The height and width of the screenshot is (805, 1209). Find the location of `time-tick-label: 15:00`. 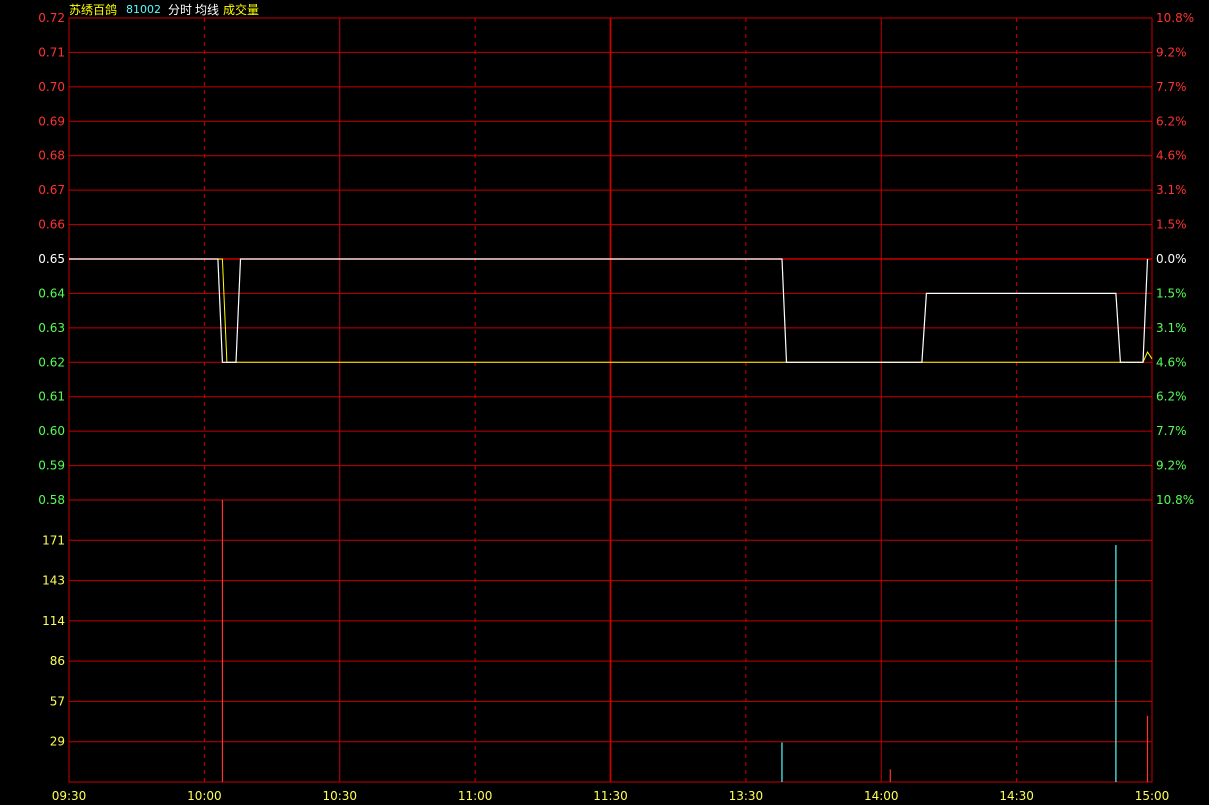

time-tick-label: 15:00 is located at coordinates (1152, 796).